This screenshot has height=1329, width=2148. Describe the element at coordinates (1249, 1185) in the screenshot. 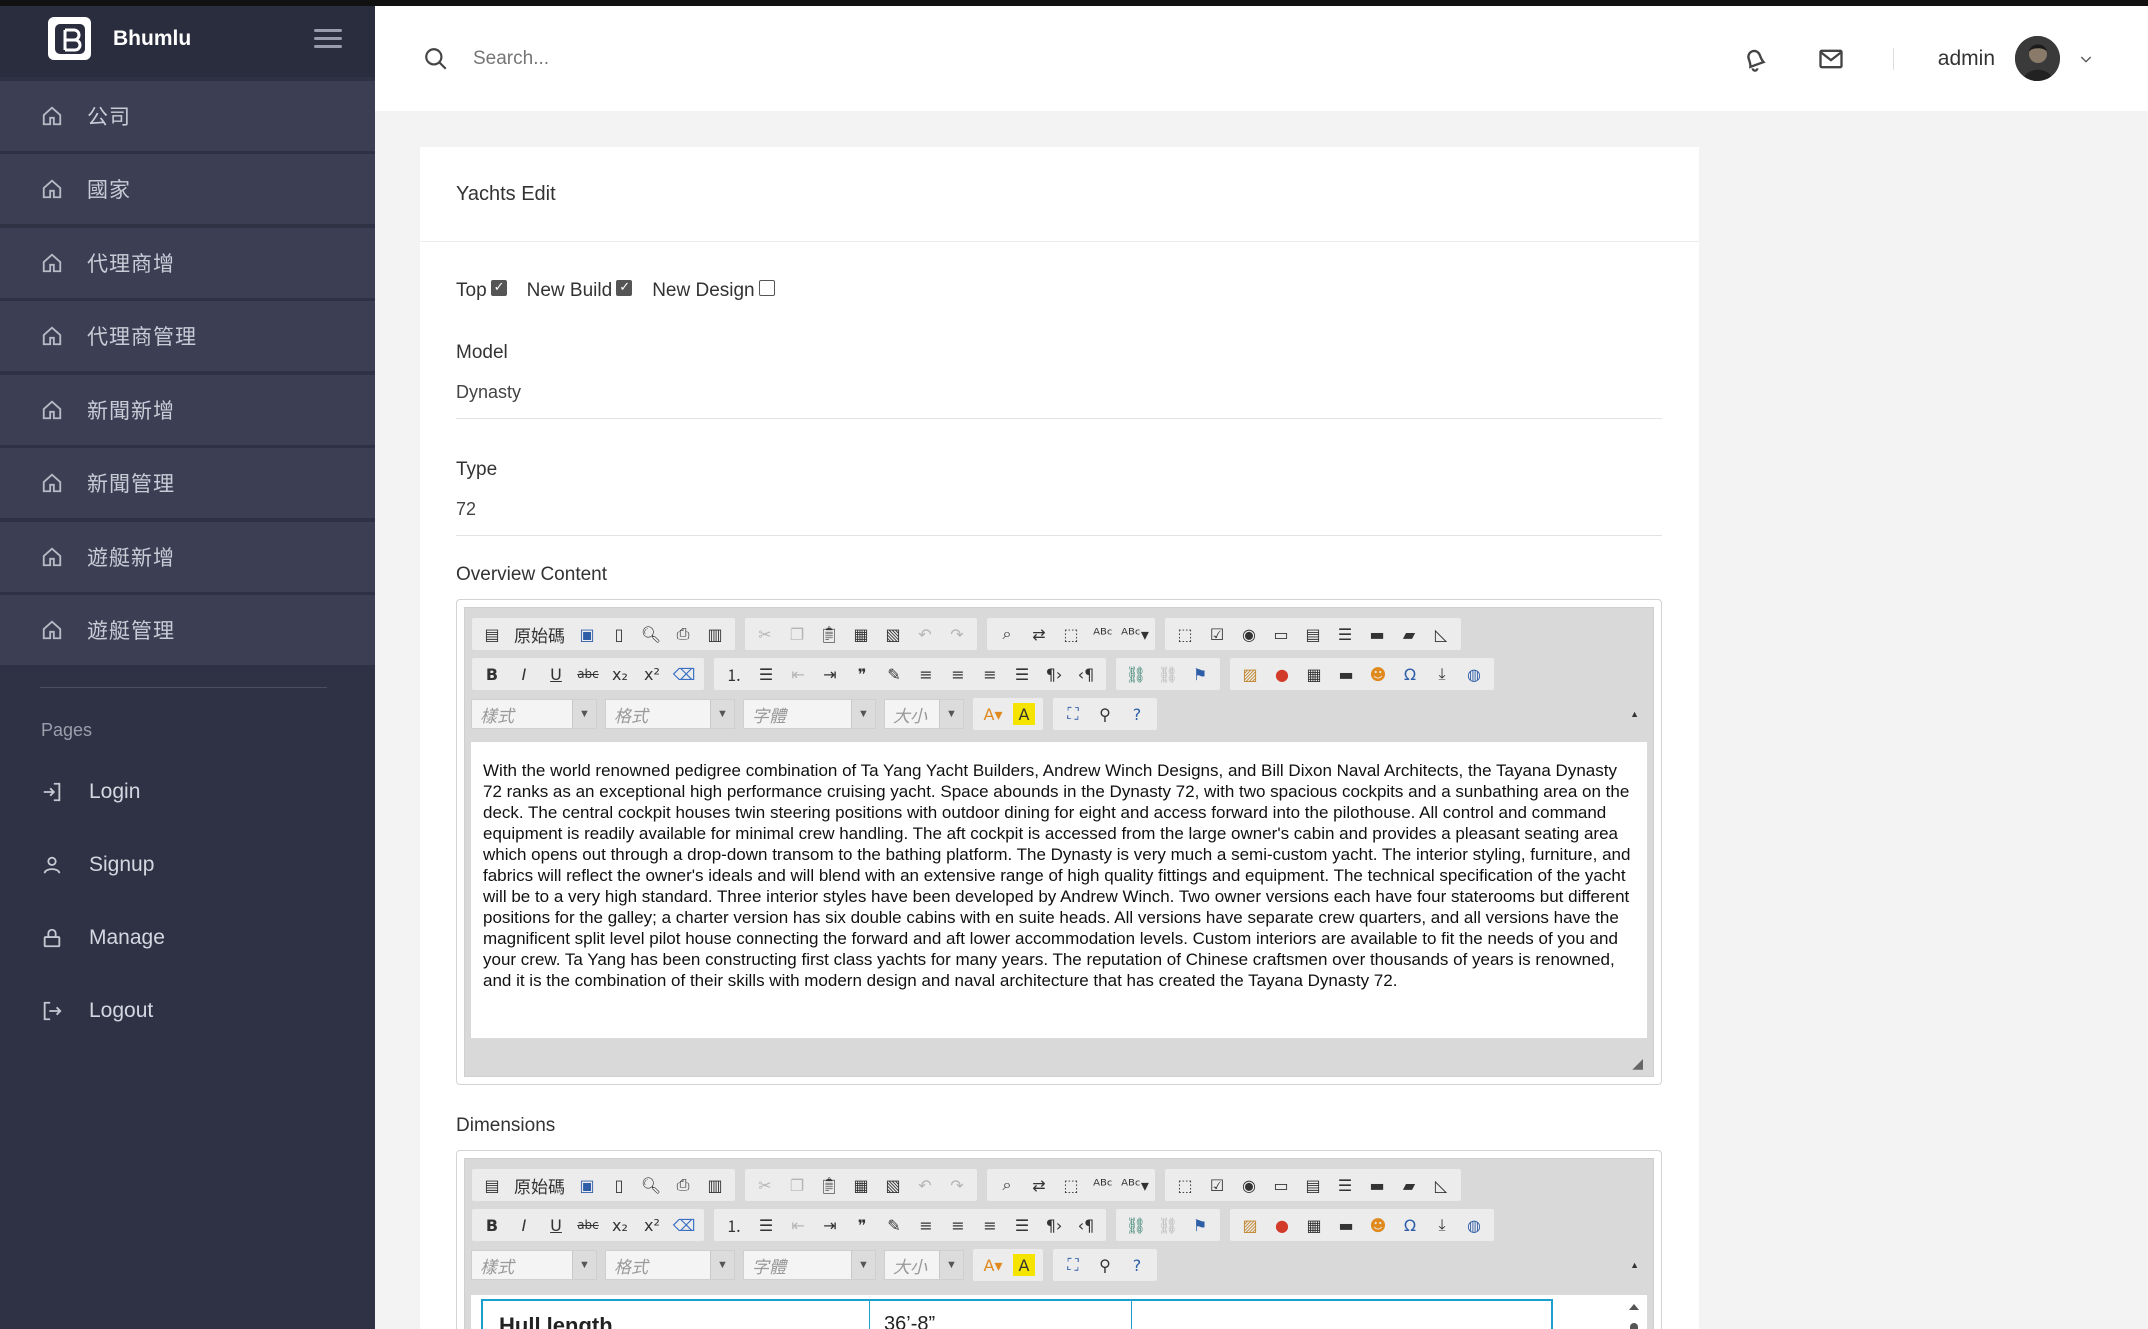

I see `radio-icon: ◉` at that location.